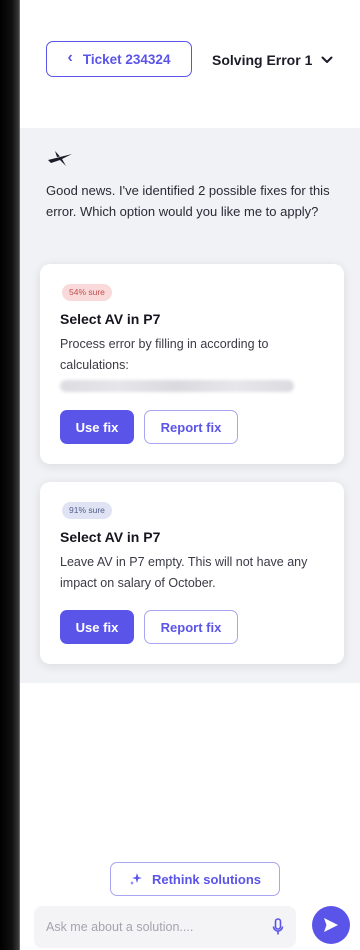 Image resolution: width=360 pixels, height=950 pixels. Describe the element at coordinates (87, 510) in the screenshot. I see `confidence-badge: 91% sure` at that location.